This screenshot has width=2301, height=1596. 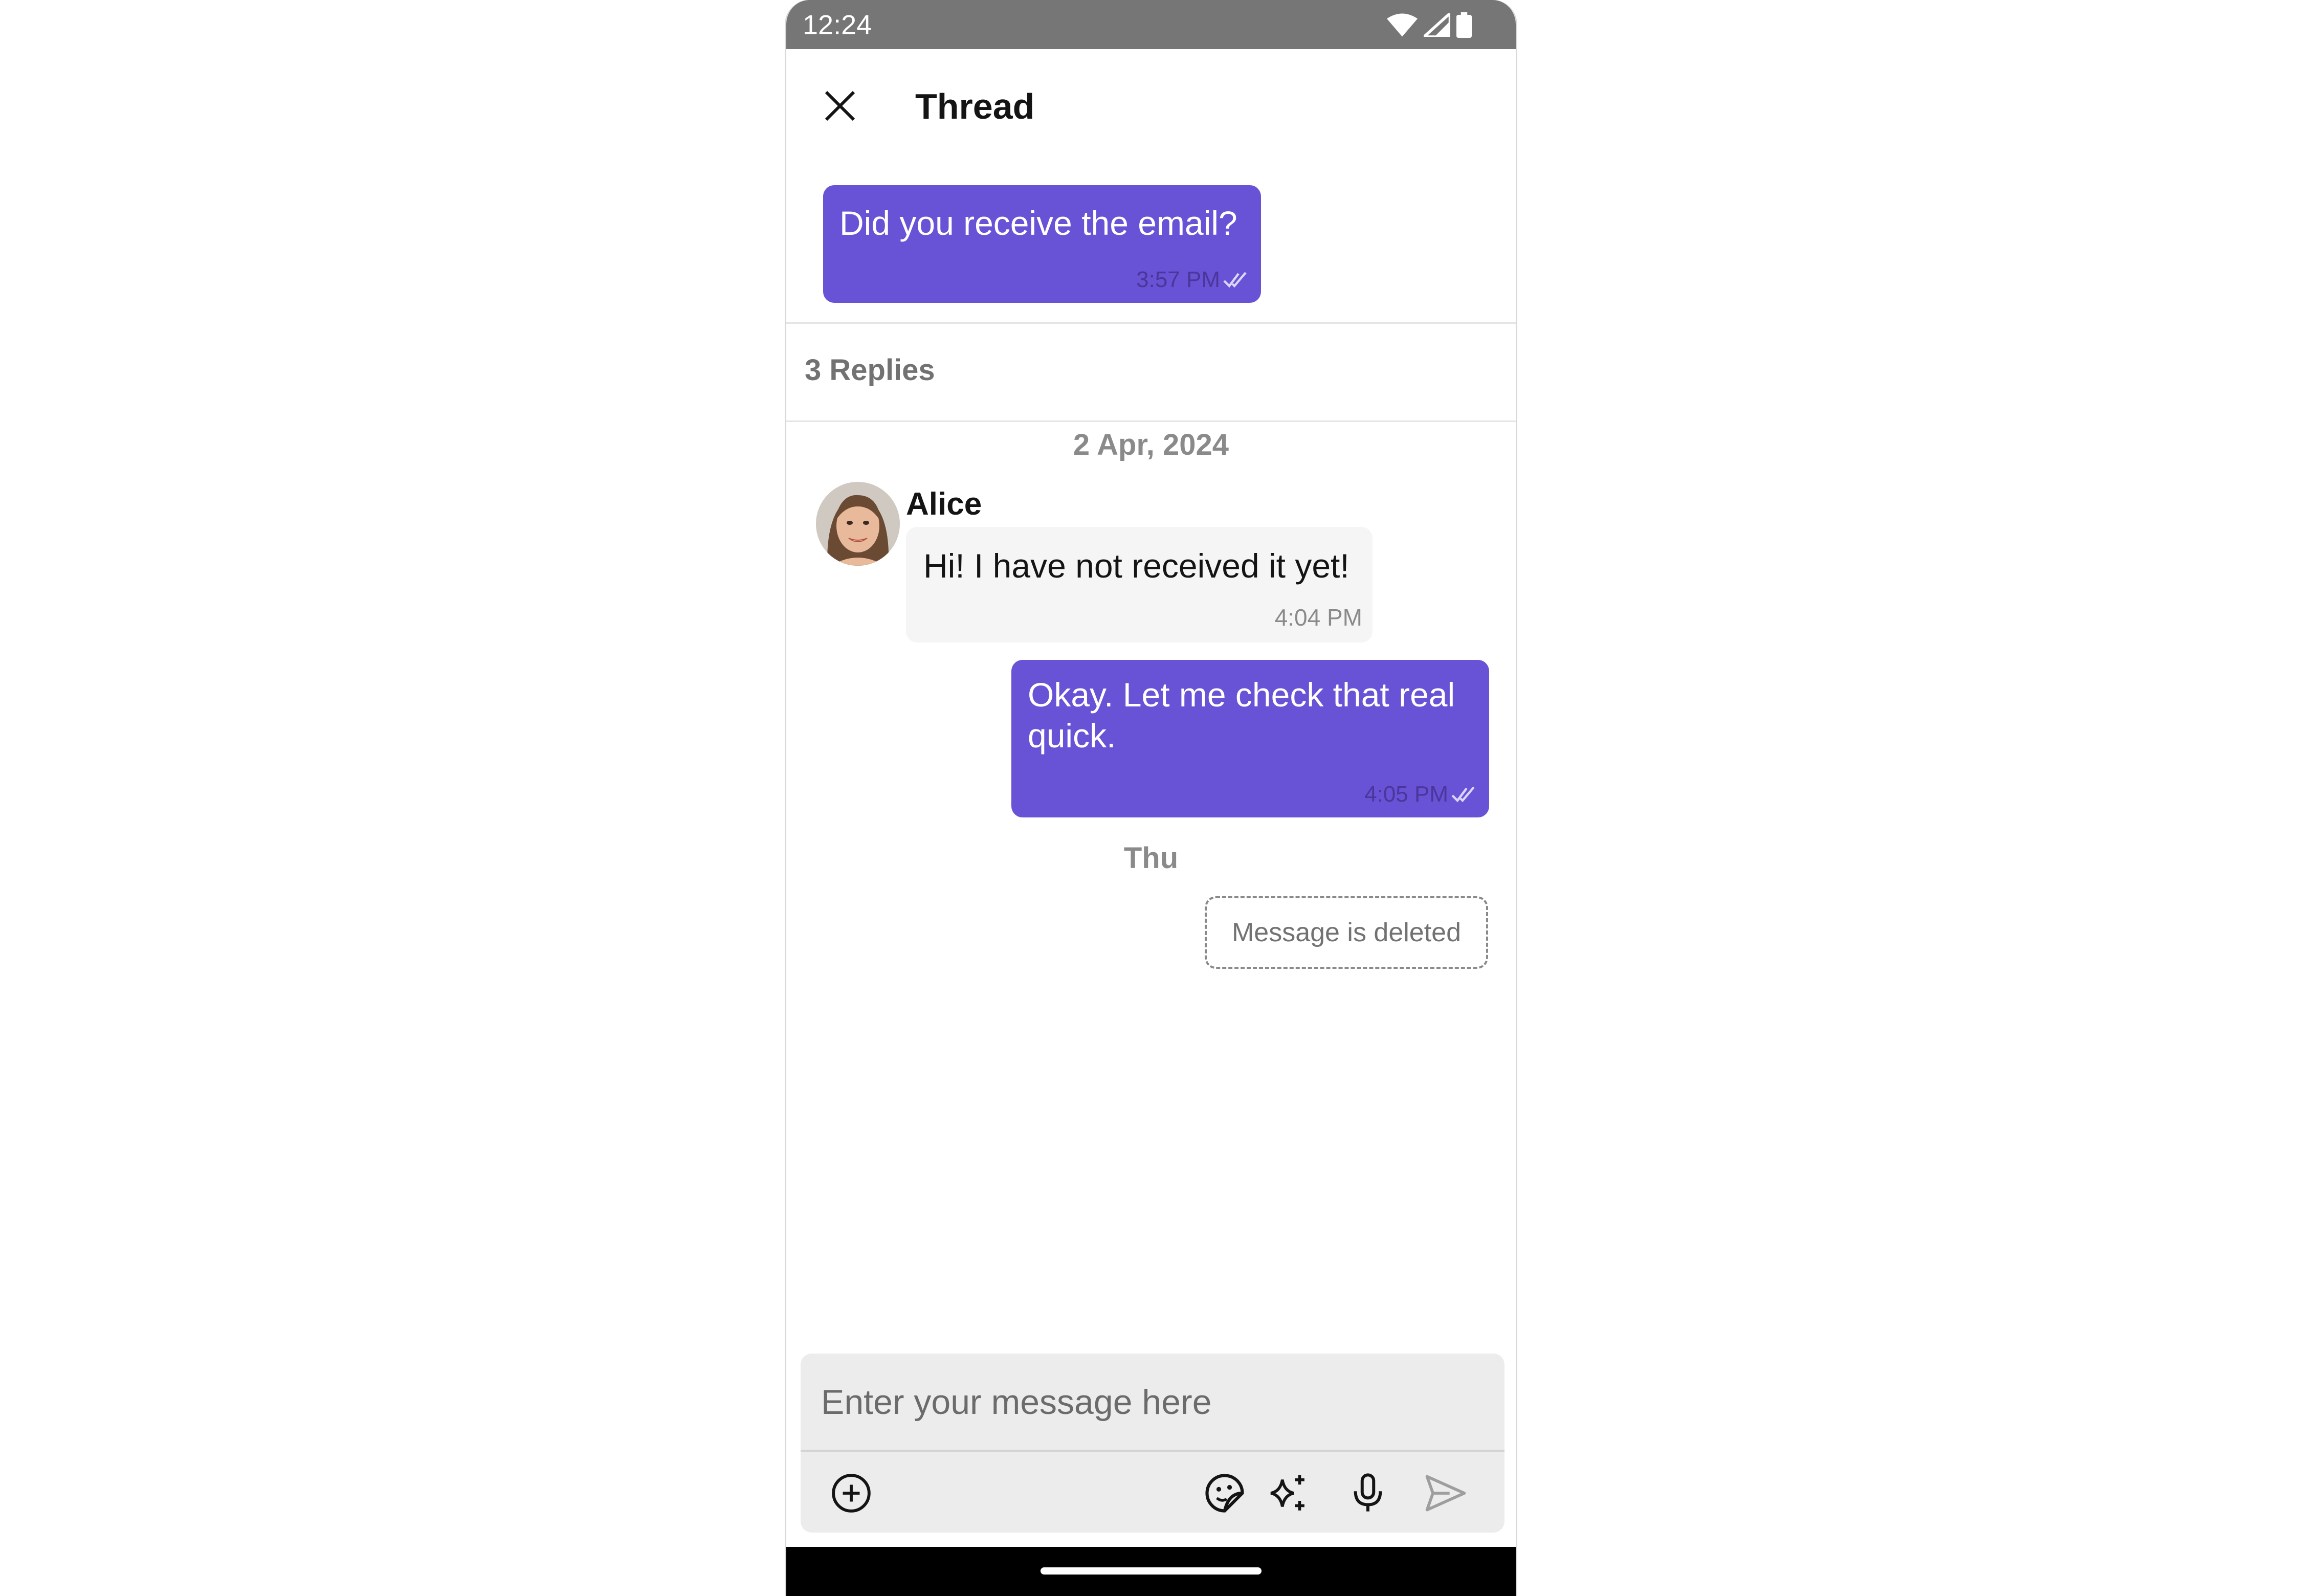 I want to click on navigation-bar, so click(x=1151, y=1571).